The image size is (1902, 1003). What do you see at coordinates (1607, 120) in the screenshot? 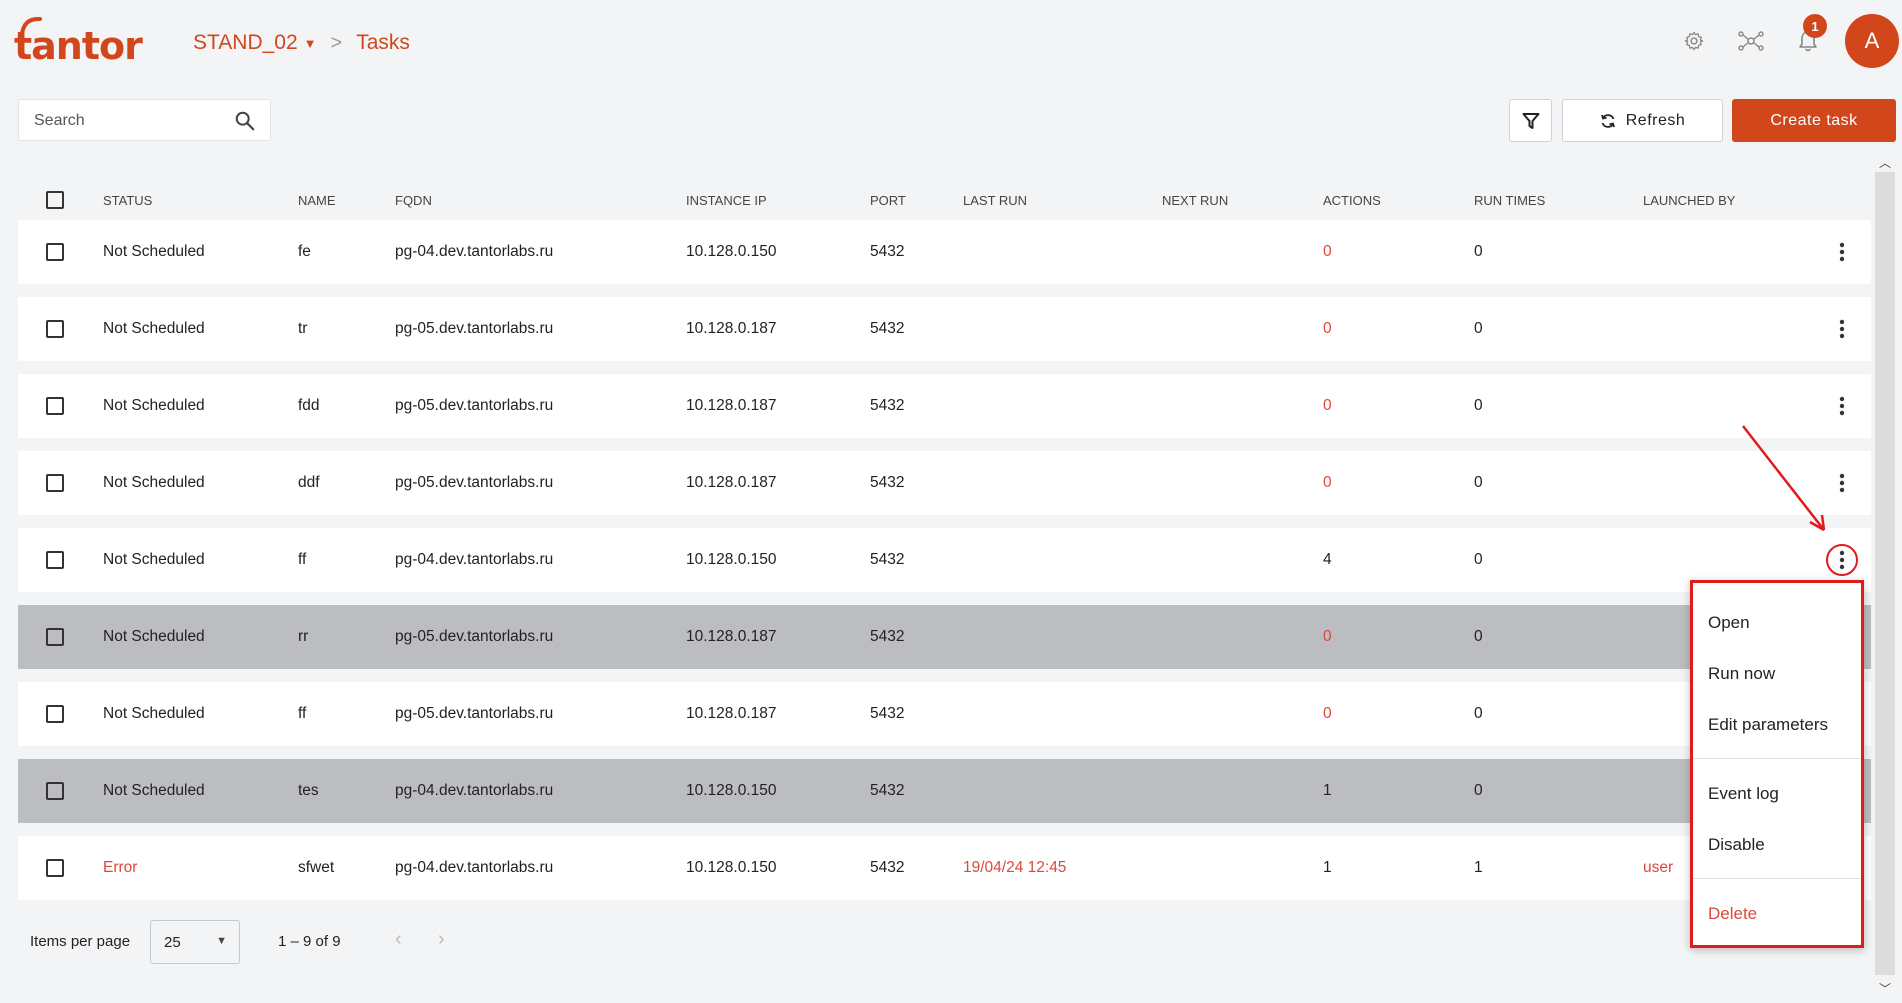
I see `refresh-icon` at bounding box center [1607, 120].